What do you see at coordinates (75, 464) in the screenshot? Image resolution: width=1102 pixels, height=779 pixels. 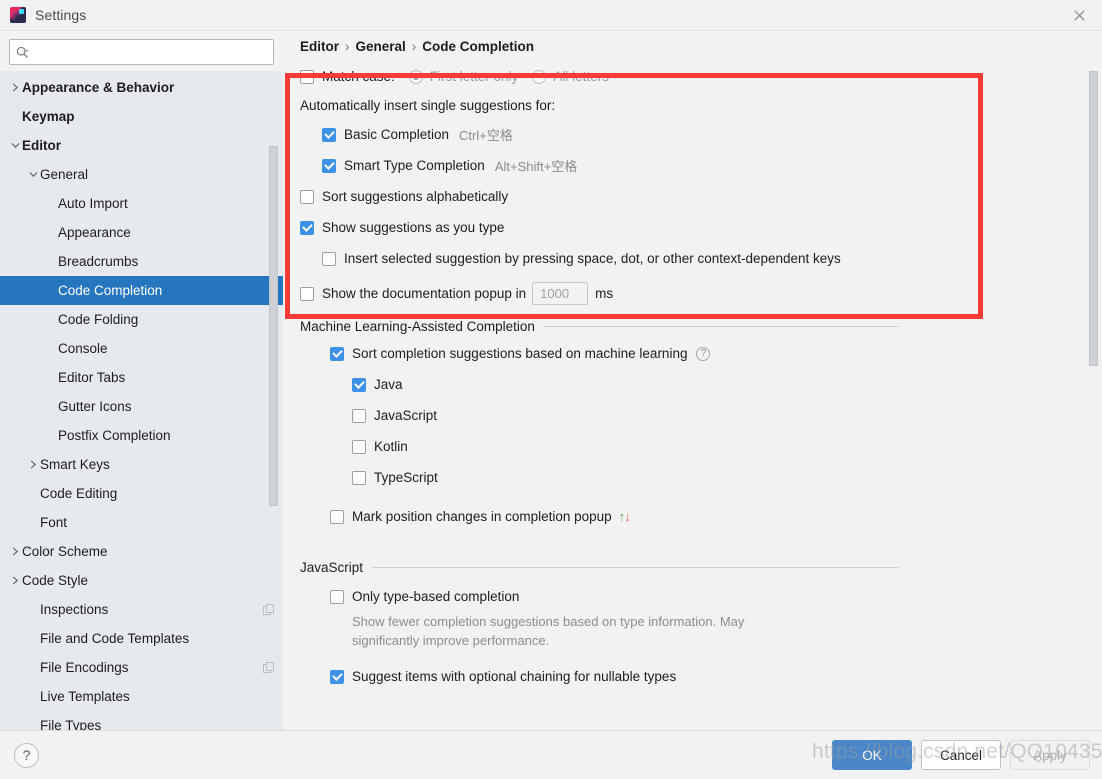 I see `sidebar-item-label: Smart Keys` at bounding box center [75, 464].